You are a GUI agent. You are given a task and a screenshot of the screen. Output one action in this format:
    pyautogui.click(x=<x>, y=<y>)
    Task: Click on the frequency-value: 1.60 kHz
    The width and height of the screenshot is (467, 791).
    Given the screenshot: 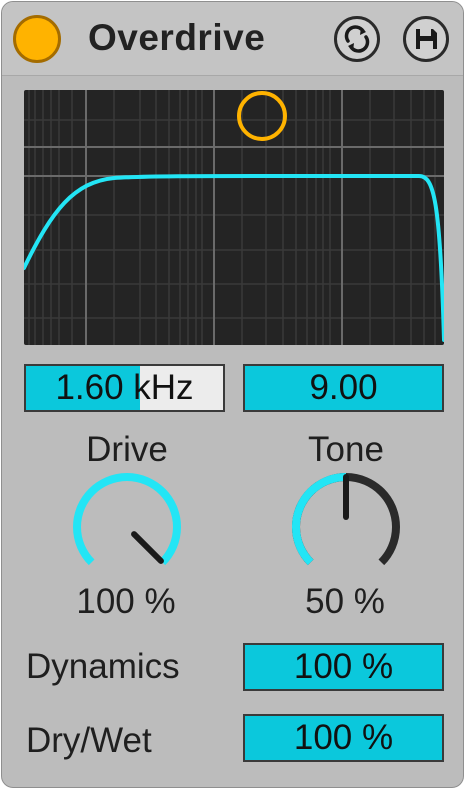 What is the action you would take?
    pyautogui.click(x=124, y=387)
    